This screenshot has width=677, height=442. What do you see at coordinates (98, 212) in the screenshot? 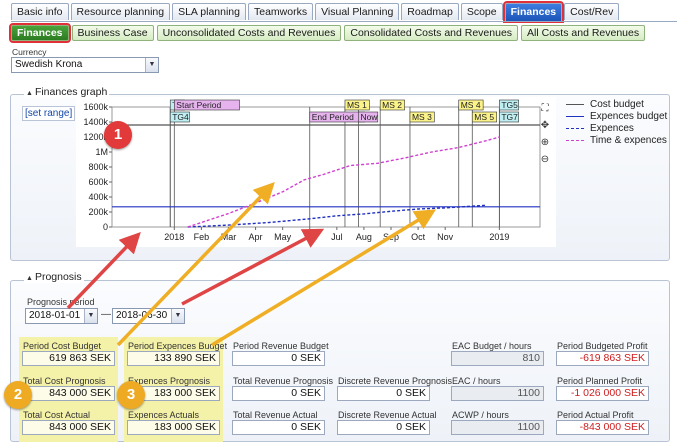
I see `y-tick-label: 200k` at bounding box center [98, 212].